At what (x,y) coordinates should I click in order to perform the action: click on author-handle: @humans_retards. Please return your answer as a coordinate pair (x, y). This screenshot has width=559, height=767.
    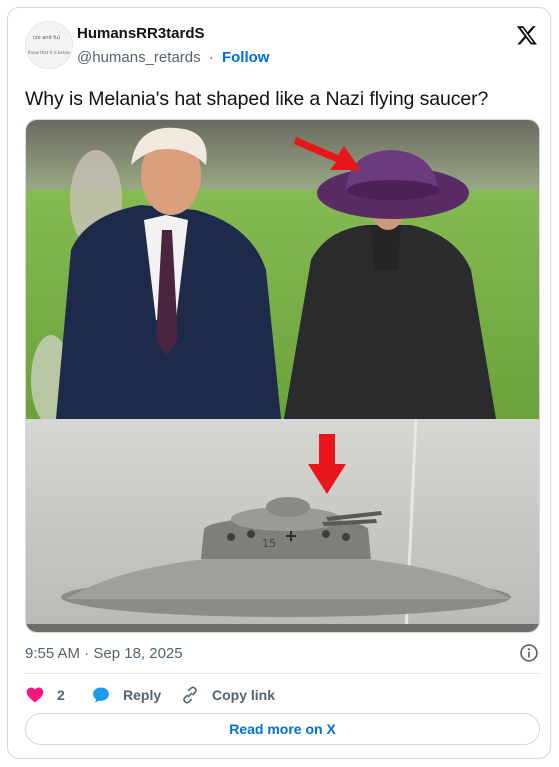
    Looking at the image, I should click on (139, 57).